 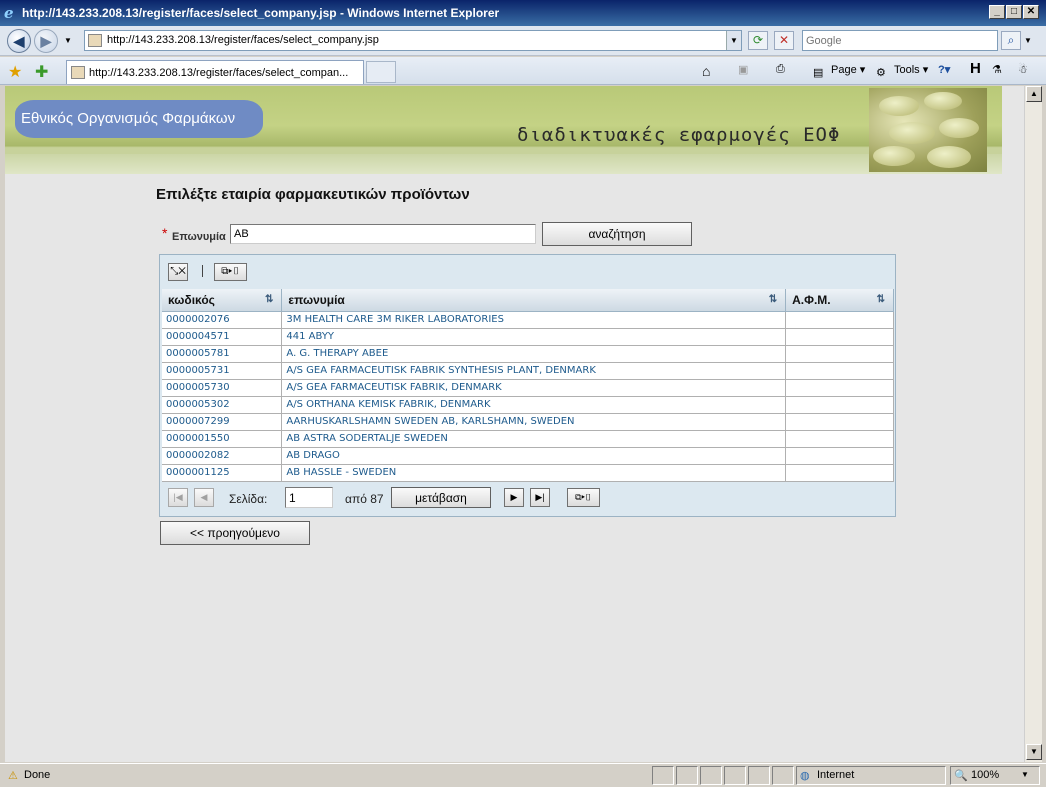 What do you see at coordinates (784, 40) in the screenshot?
I see `stop-button: ✕` at bounding box center [784, 40].